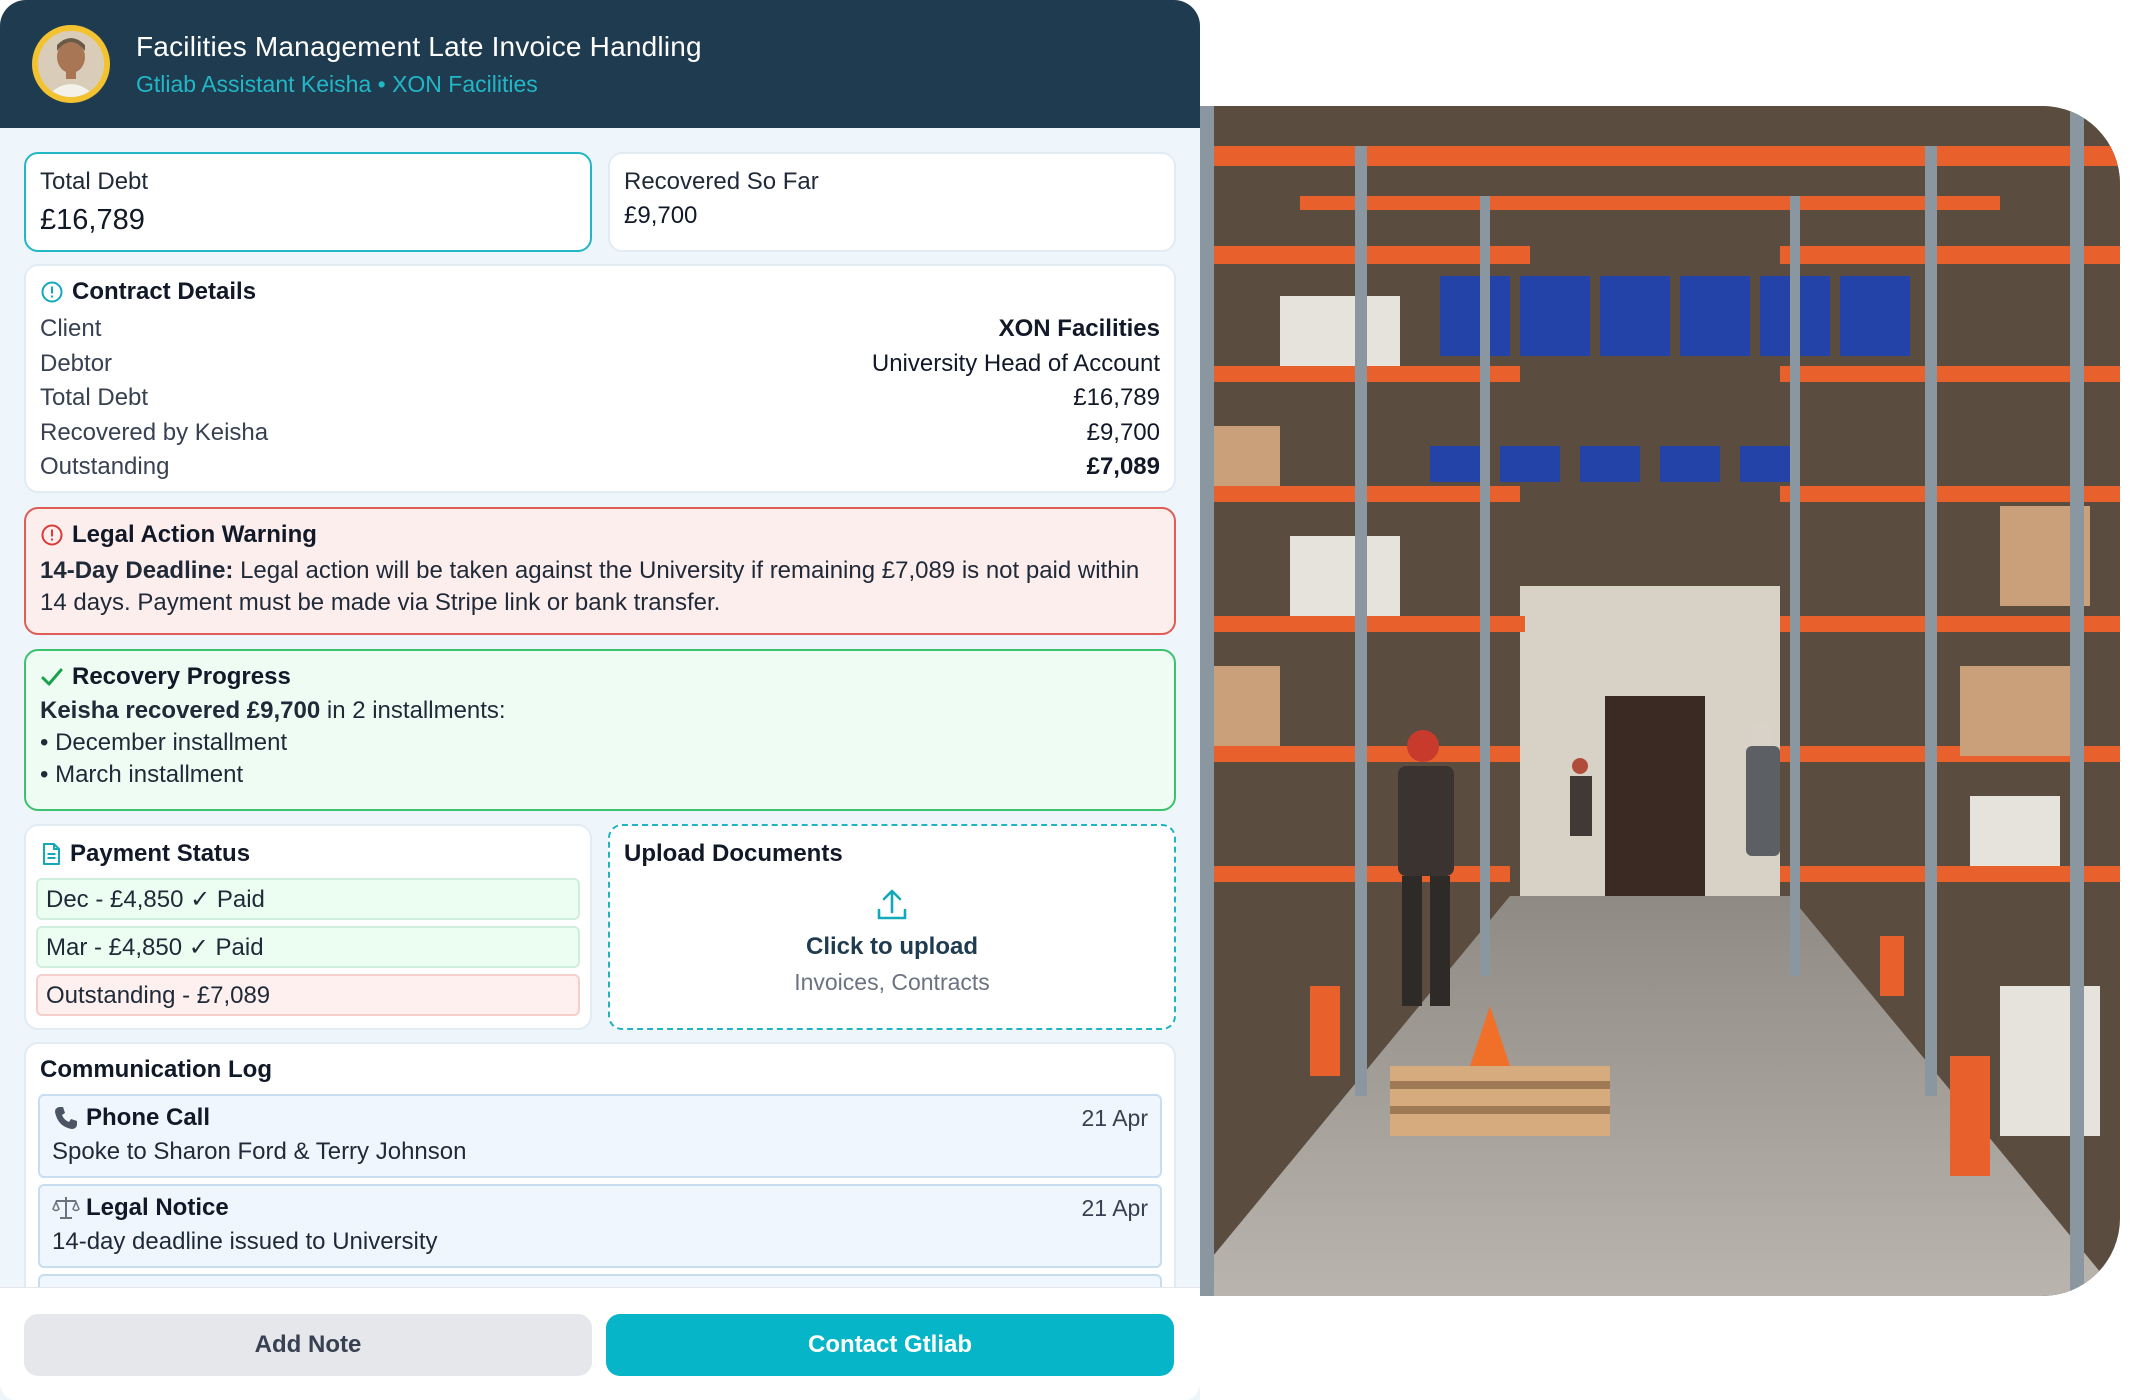  What do you see at coordinates (1079, 328) in the screenshot?
I see `contract-row-value: XON Facilities` at bounding box center [1079, 328].